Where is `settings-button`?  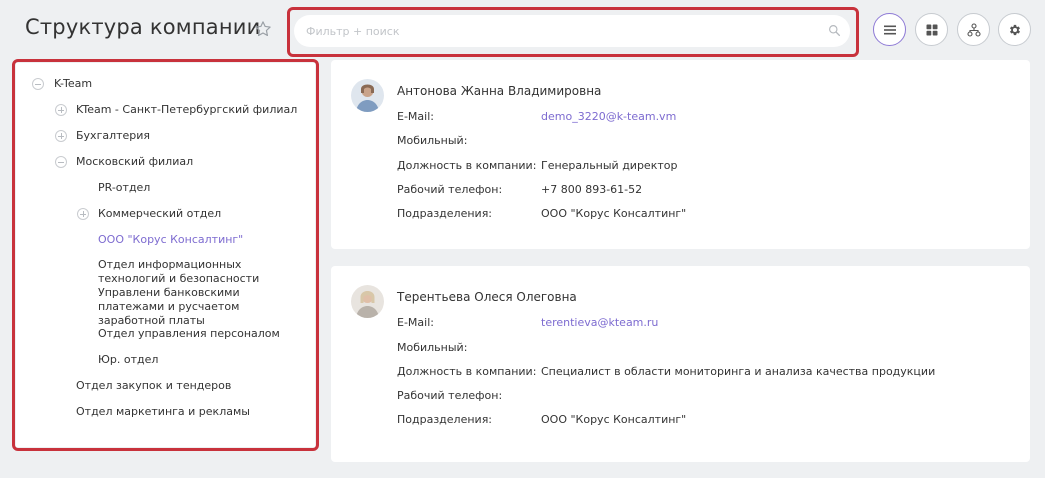 settings-button is located at coordinates (1014, 29).